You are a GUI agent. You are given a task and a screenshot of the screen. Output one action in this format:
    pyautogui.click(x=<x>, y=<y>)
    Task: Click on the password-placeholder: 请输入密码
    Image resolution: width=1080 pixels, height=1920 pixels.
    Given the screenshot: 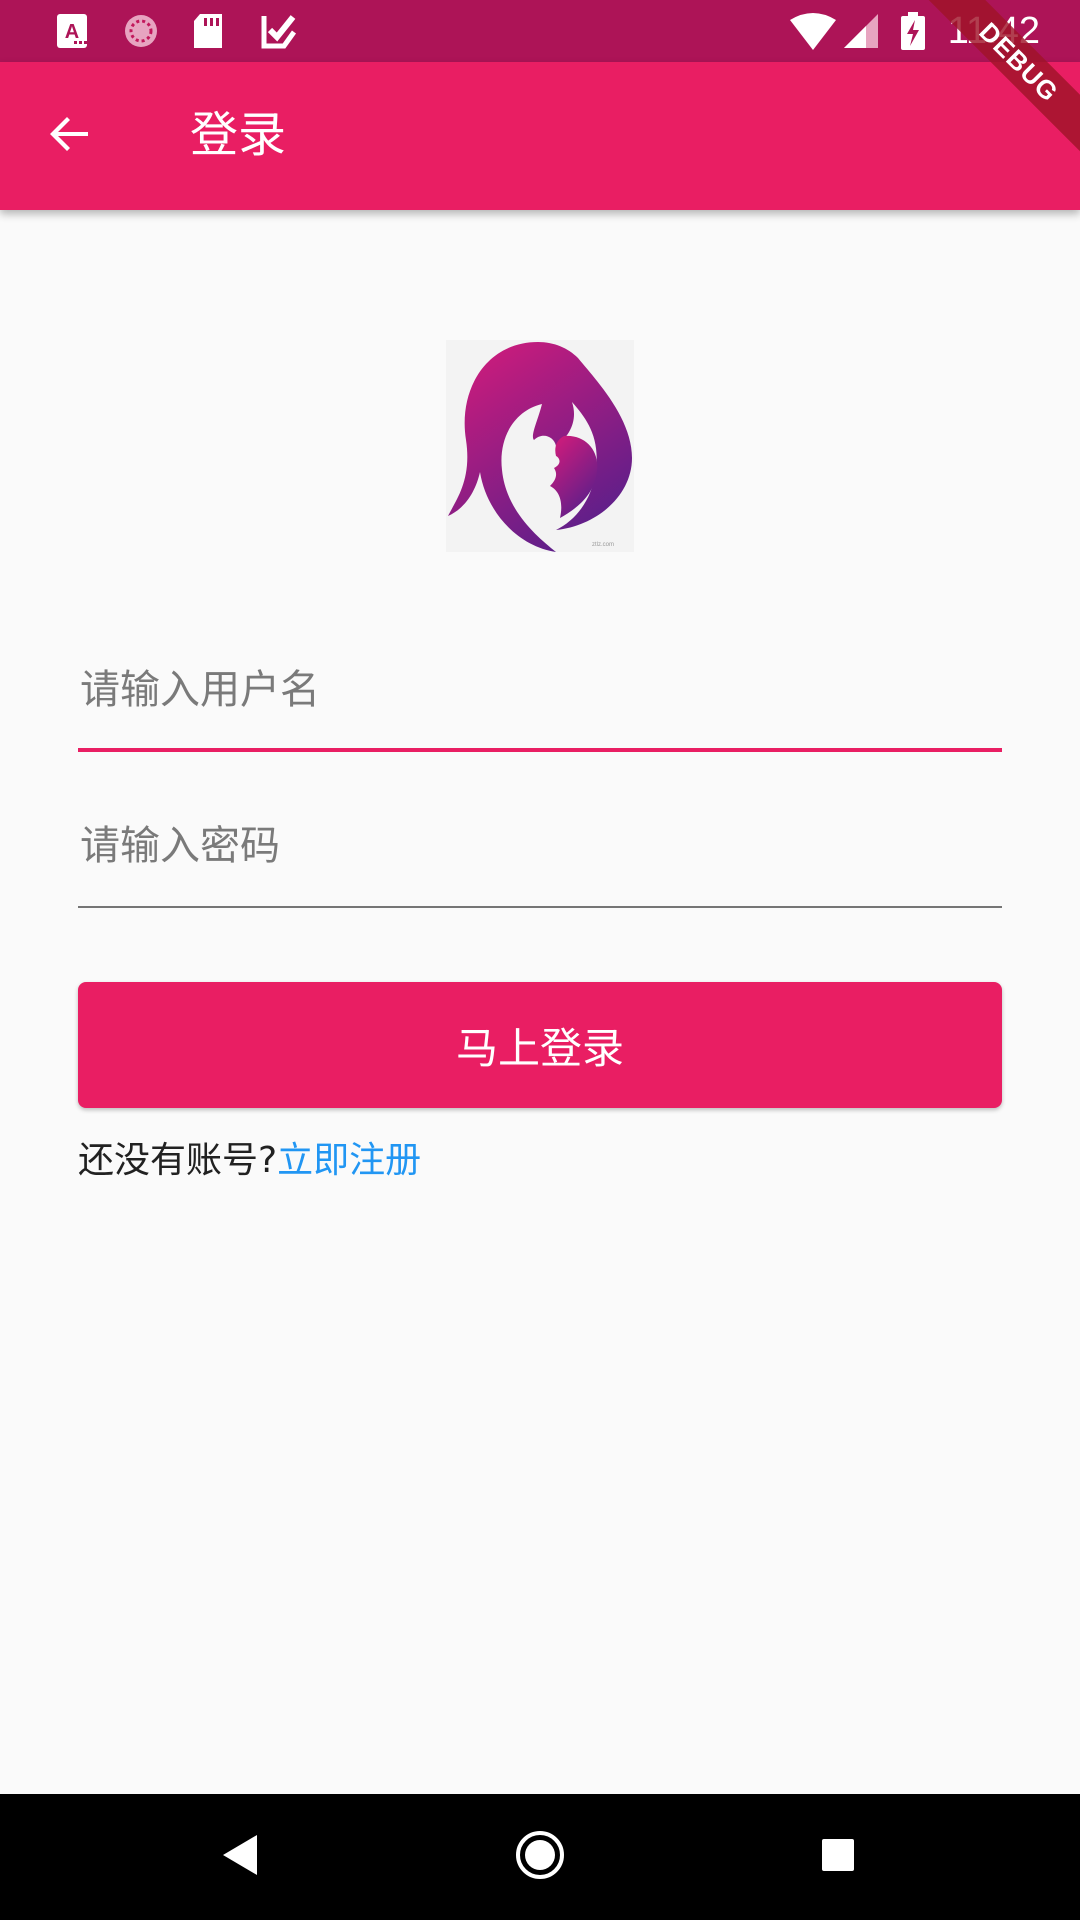 What is the action you would take?
    pyautogui.click(x=180, y=846)
    